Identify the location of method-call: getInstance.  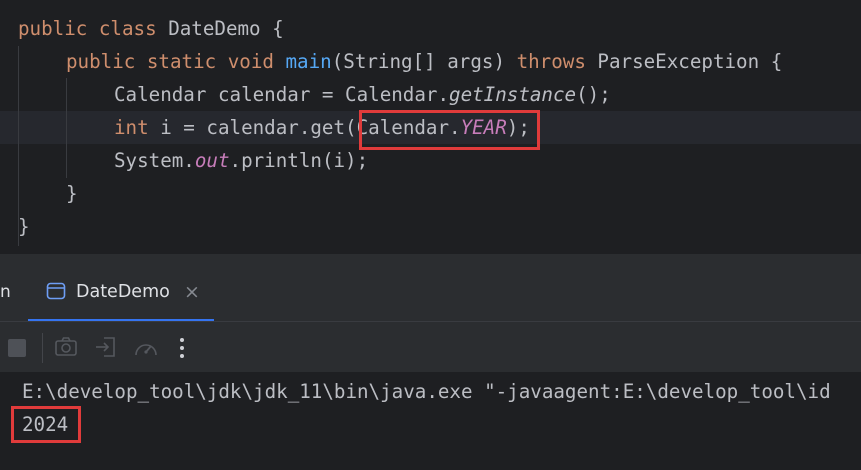
(513, 94).